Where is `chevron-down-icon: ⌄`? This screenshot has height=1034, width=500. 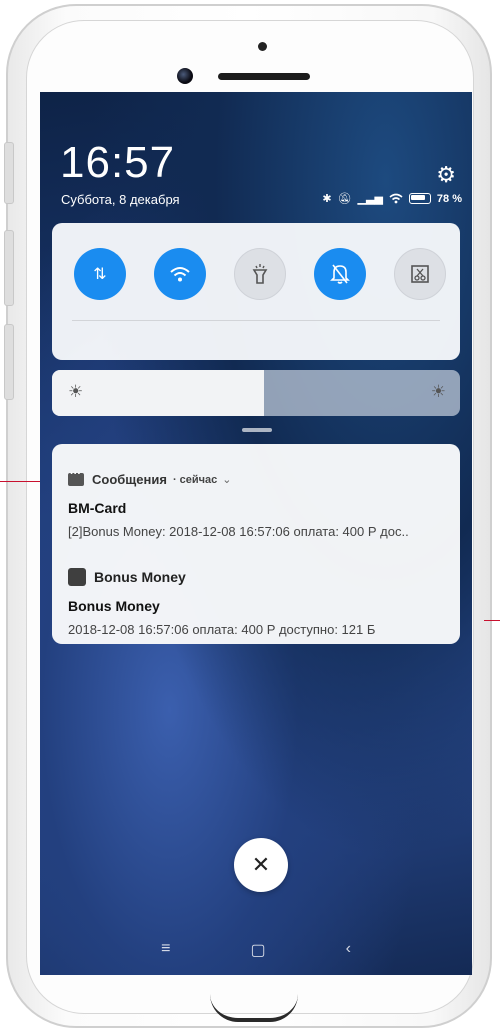 chevron-down-icon: ⌄ is located at coordinates (226, 479).